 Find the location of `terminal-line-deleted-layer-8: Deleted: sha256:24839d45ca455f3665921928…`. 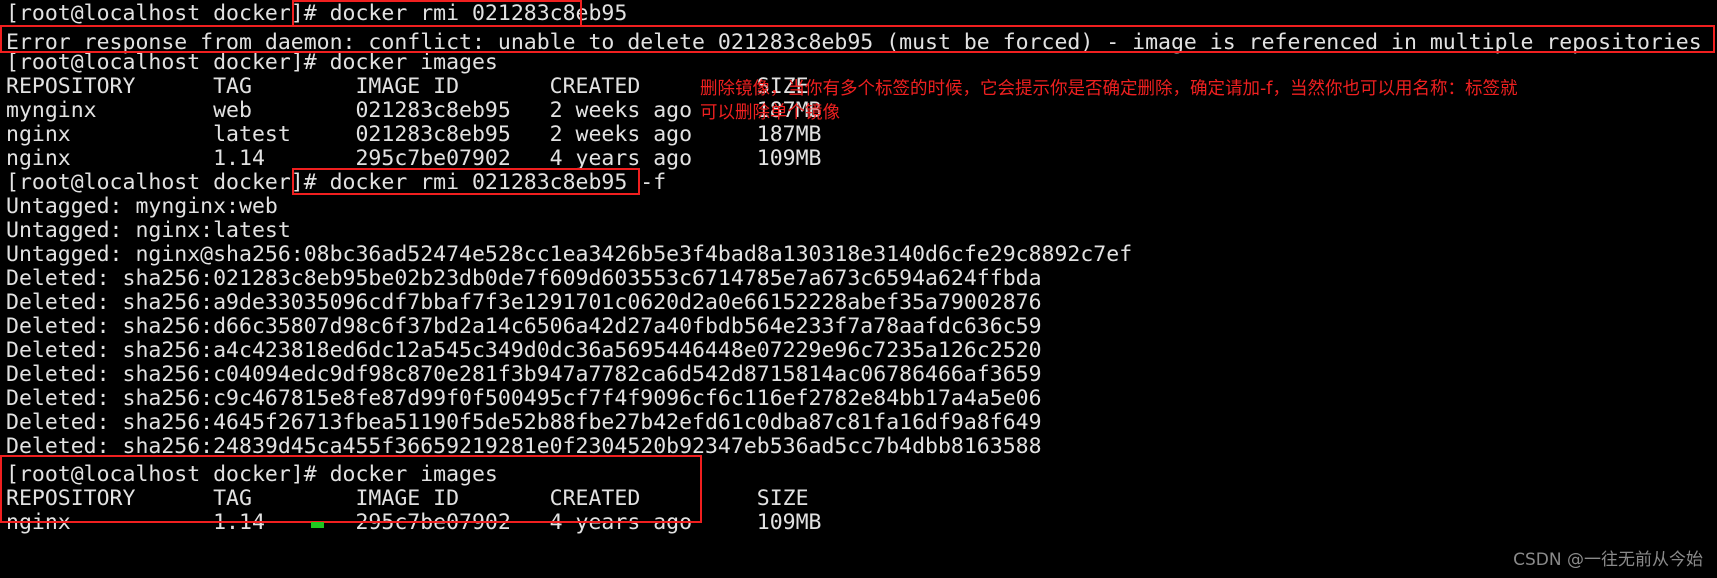

terminal-line-deleted-layer-8: Deleted: sha256:24839d45ca455f3665921928… is located at coordinates (524, 446).